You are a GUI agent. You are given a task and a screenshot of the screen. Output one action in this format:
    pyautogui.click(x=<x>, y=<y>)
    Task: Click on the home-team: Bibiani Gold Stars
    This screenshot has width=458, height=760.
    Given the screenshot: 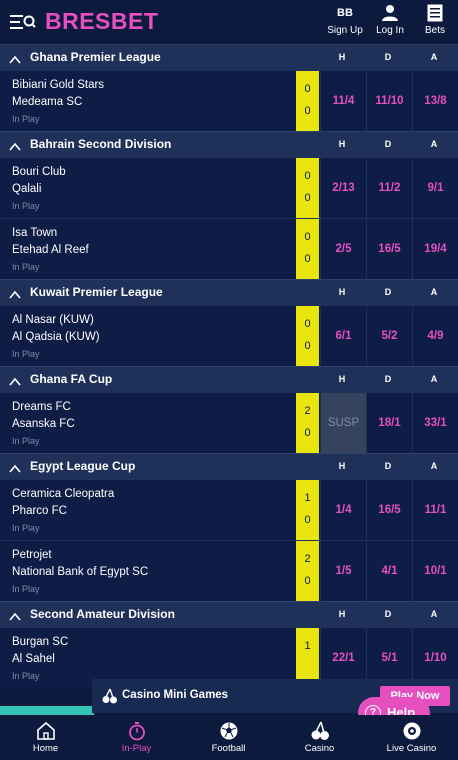 What is the action you would take?
    pyautogui.click(x=58, y=85)
    